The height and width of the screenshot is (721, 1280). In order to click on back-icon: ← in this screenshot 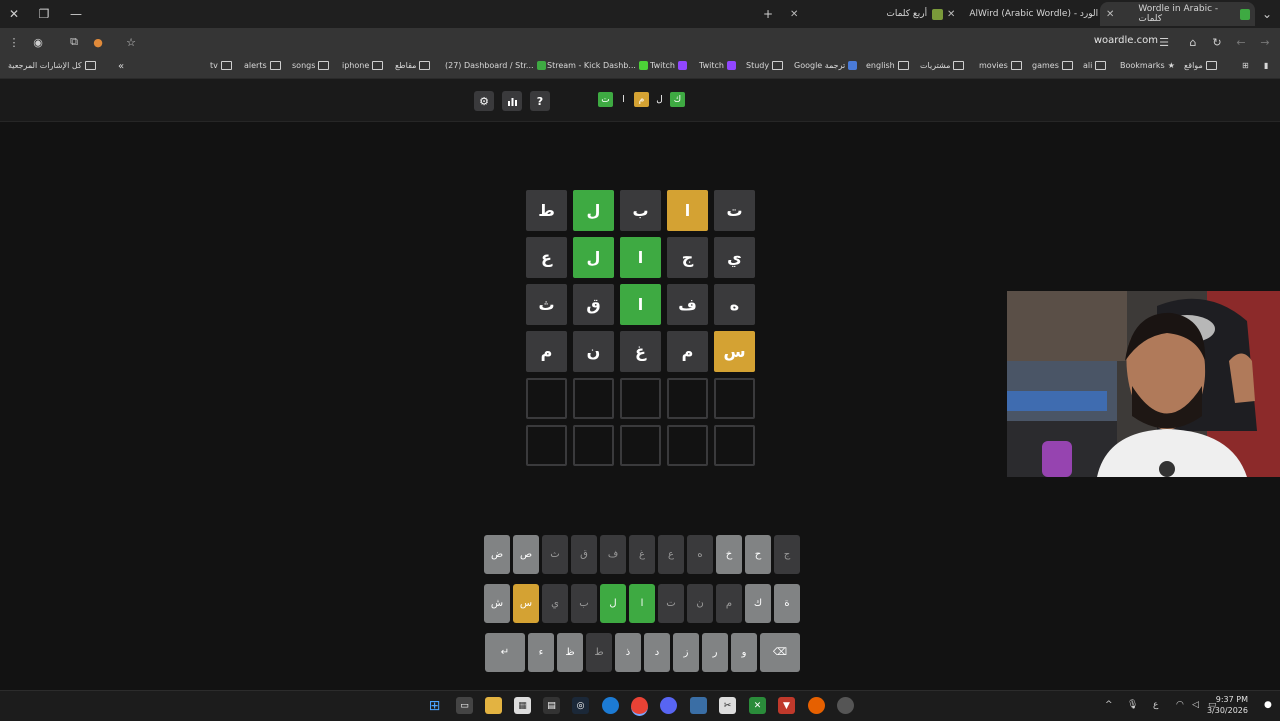, I will do `click(1241, 42)`.